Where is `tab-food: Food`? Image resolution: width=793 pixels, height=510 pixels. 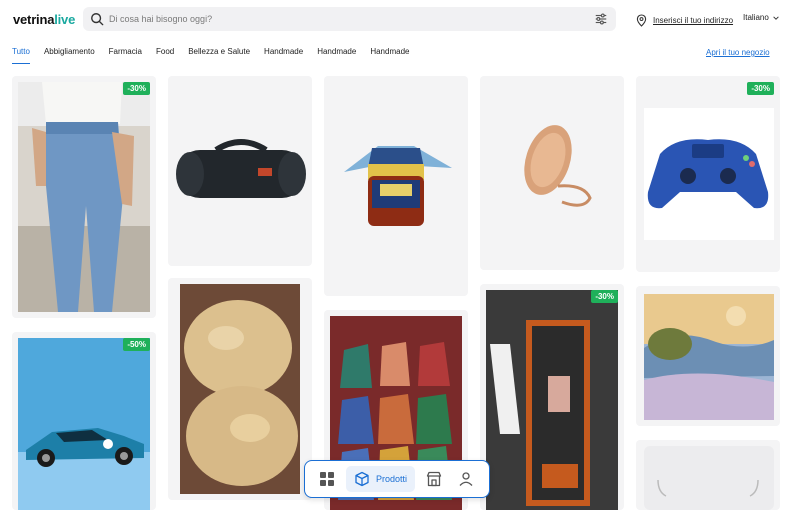
tab-food: Food is located at coordinates (165, 55).